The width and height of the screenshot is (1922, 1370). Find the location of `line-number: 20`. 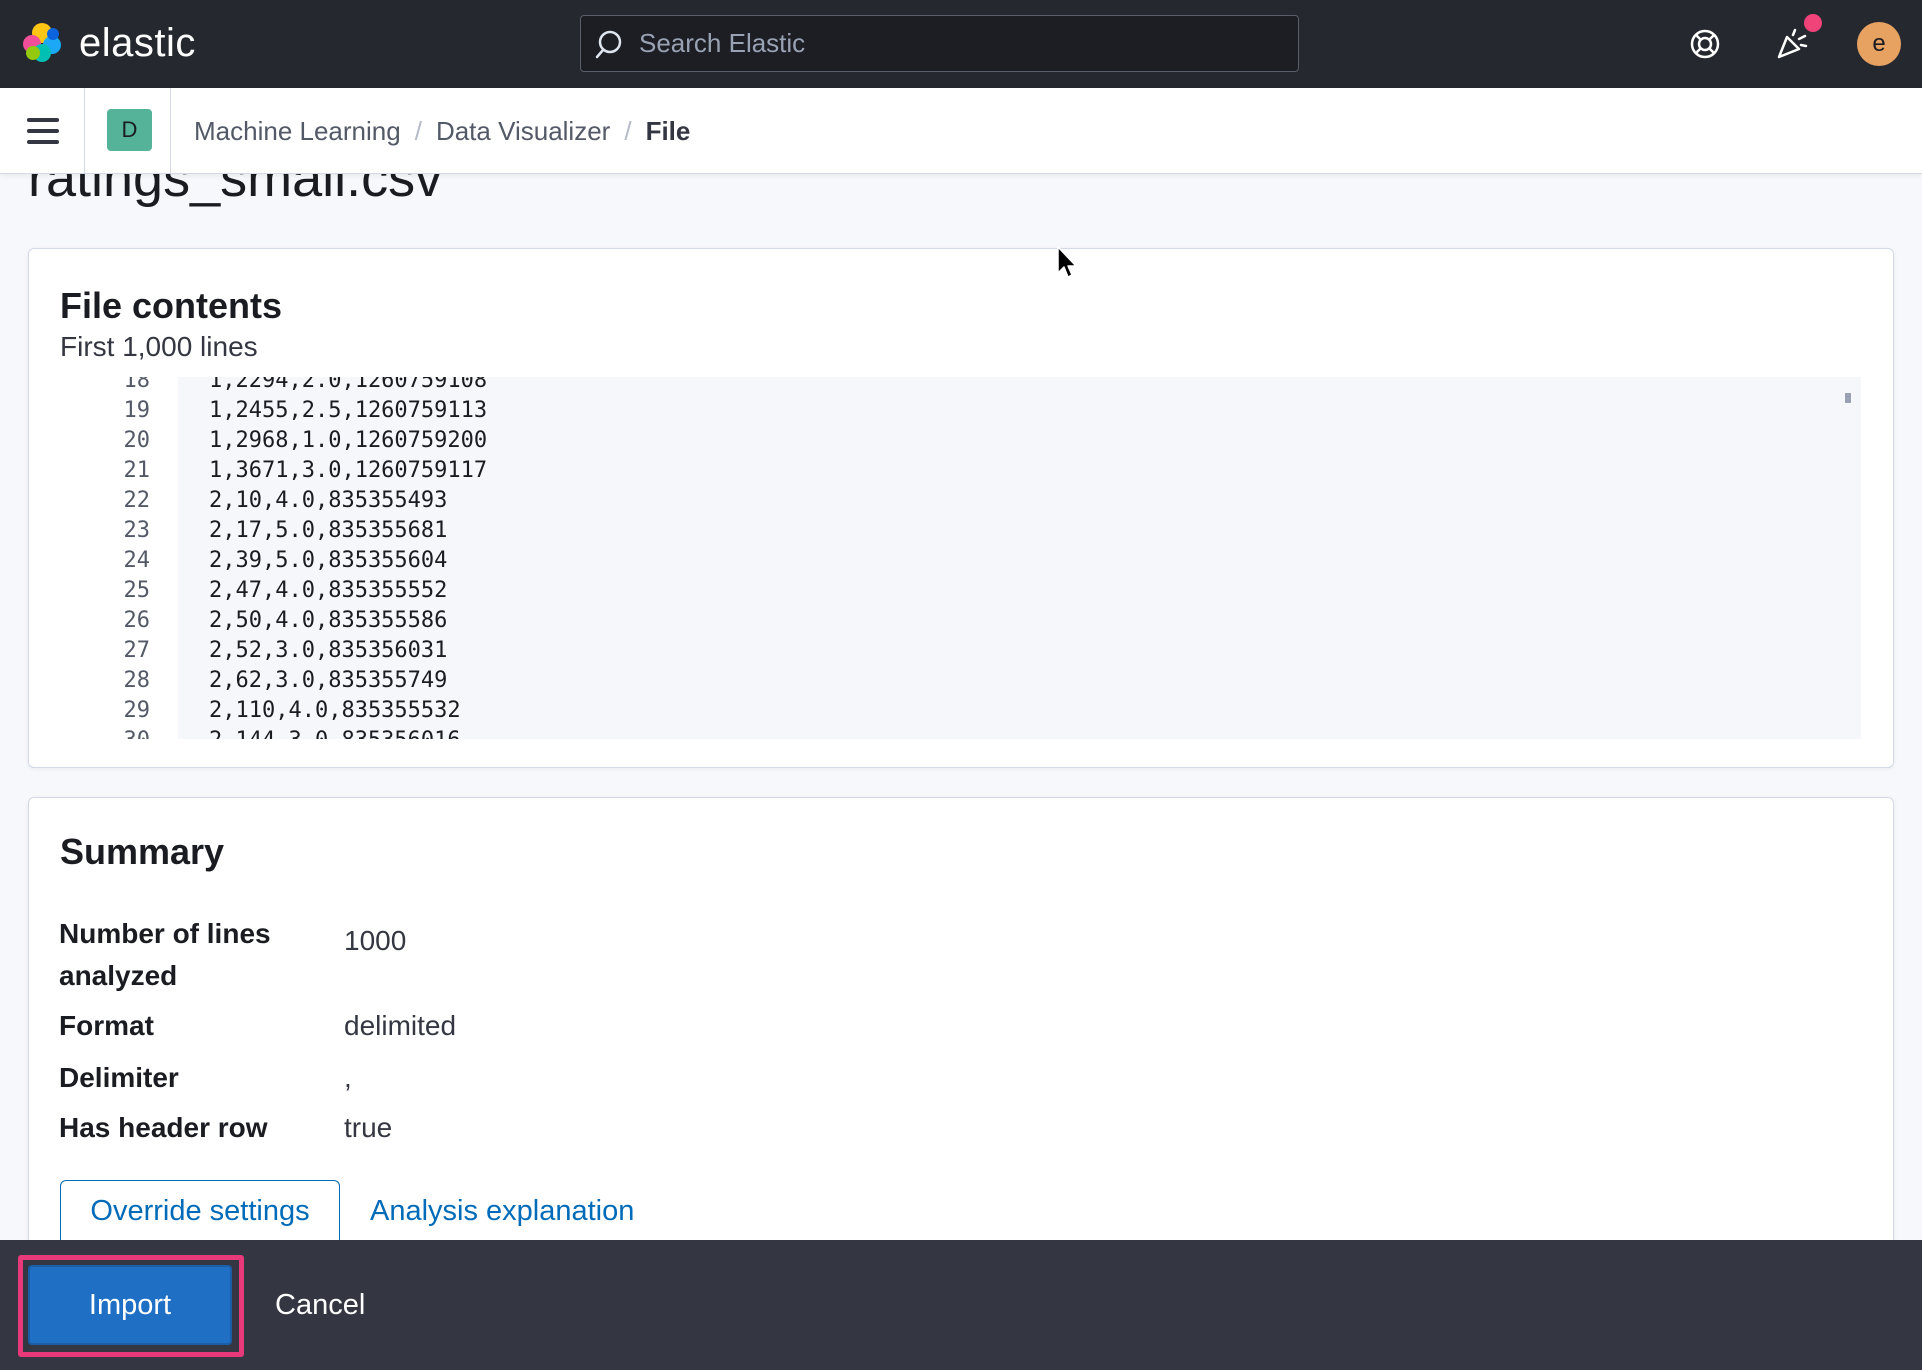

line-number: 20 is located at coordinates (137, 440).